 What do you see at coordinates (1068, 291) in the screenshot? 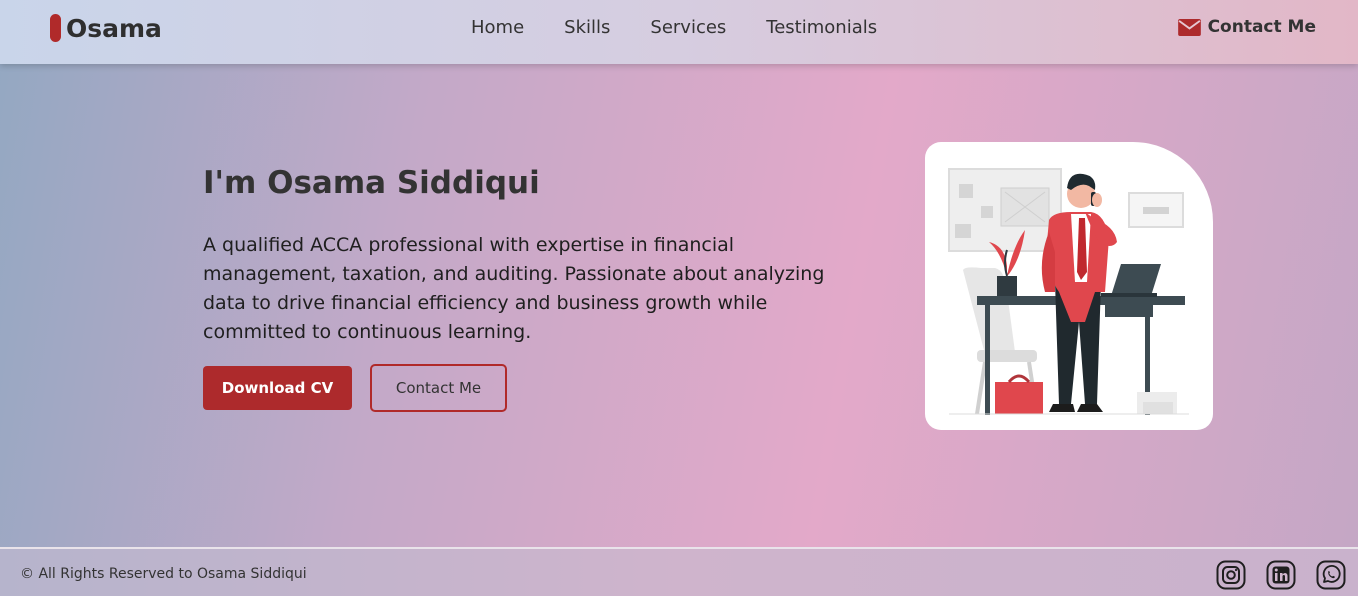
I see `businessman-illustration` at bounding box center [1068, 291].